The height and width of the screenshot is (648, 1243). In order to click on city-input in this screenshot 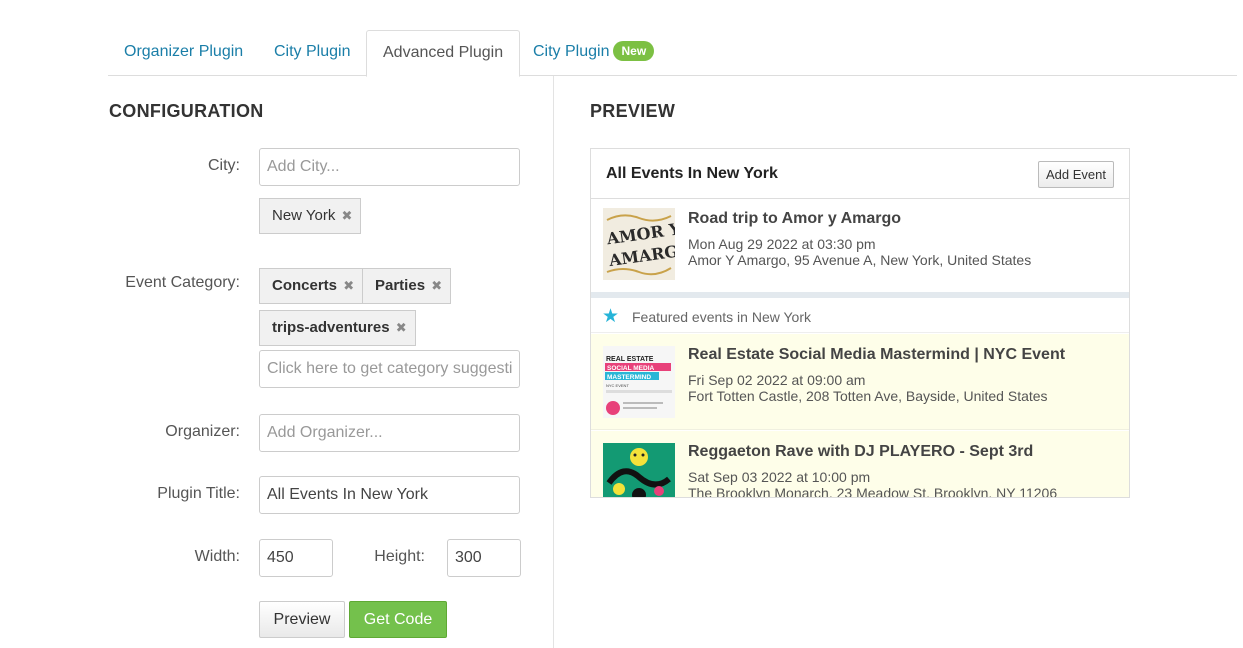, I will do `click(389, 167)`.